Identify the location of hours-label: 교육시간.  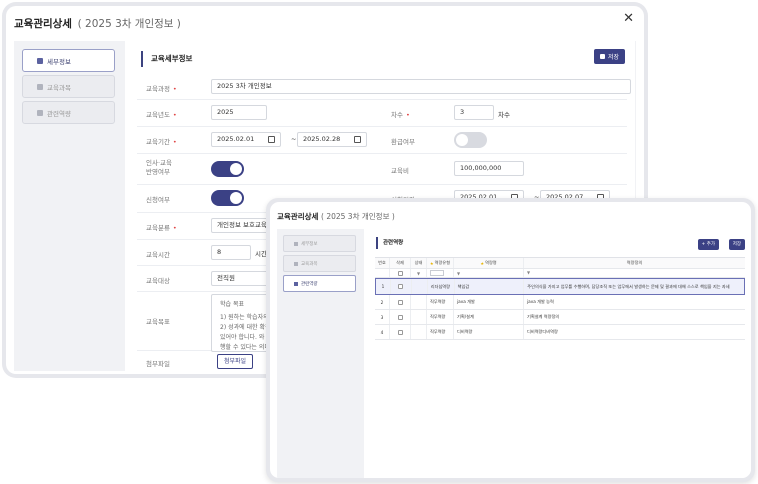
(158, 255).